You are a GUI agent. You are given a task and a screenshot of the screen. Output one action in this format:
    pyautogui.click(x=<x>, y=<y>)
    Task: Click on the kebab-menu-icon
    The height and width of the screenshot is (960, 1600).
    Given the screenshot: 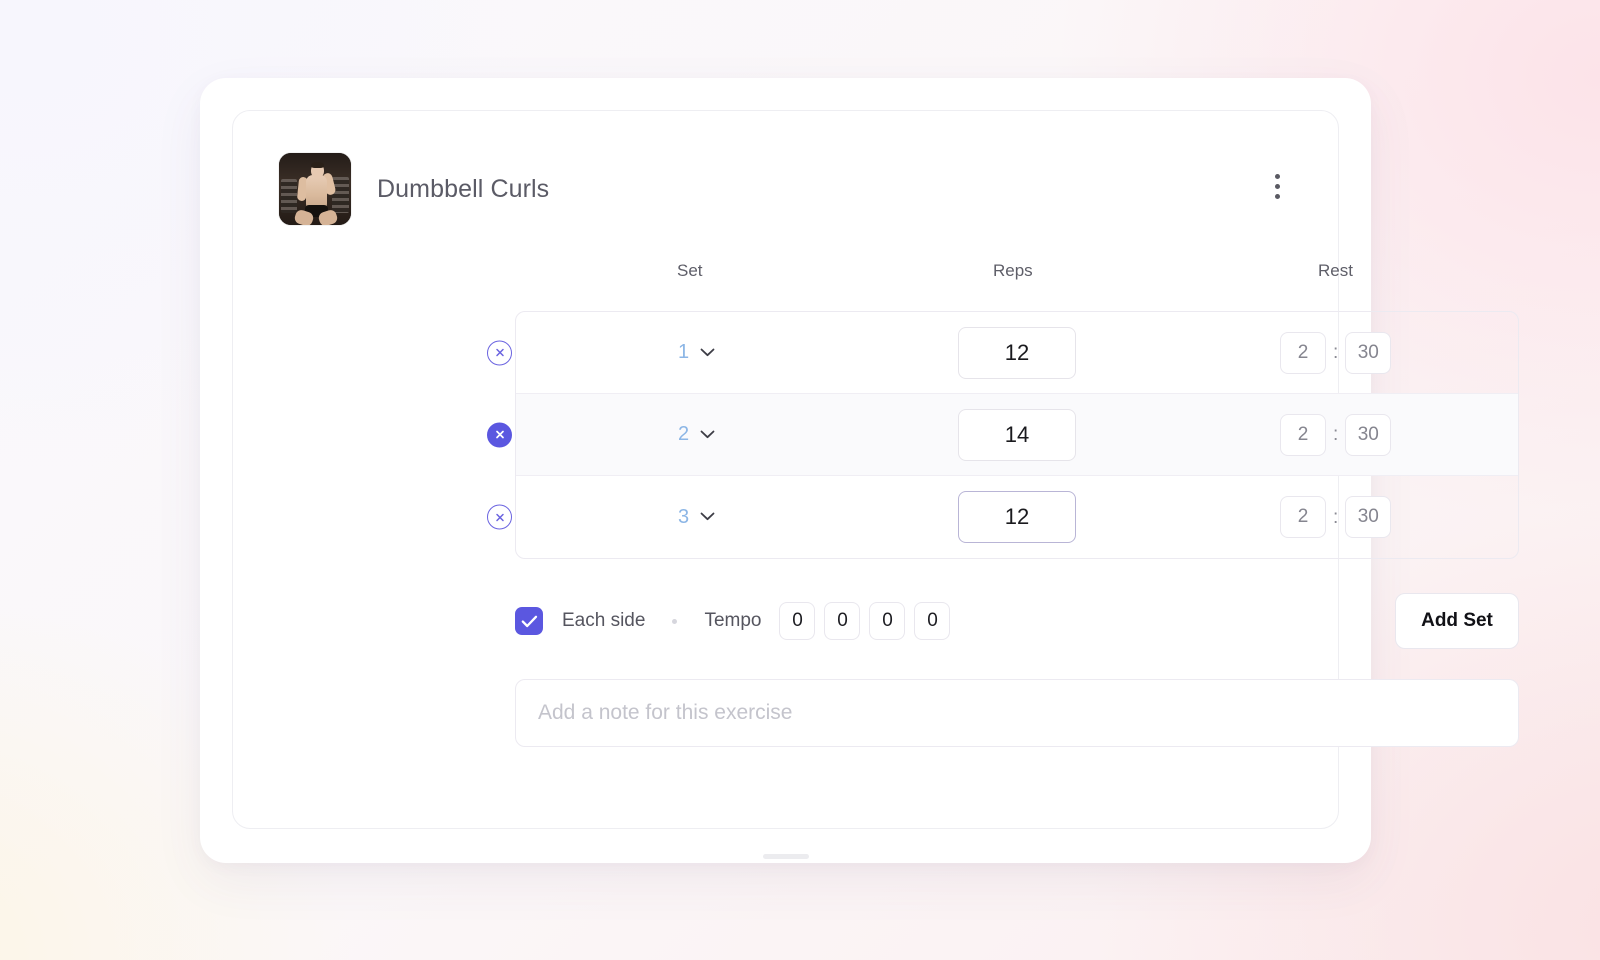 What is the action you would take?
    pyautogui.click(x=1277, y=186)
    